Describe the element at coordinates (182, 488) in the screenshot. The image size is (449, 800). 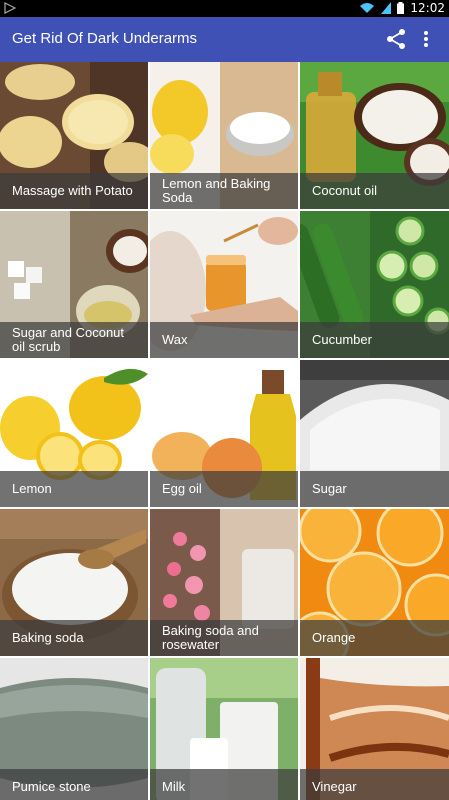
I see `tile-label: Egg oil` at that location.